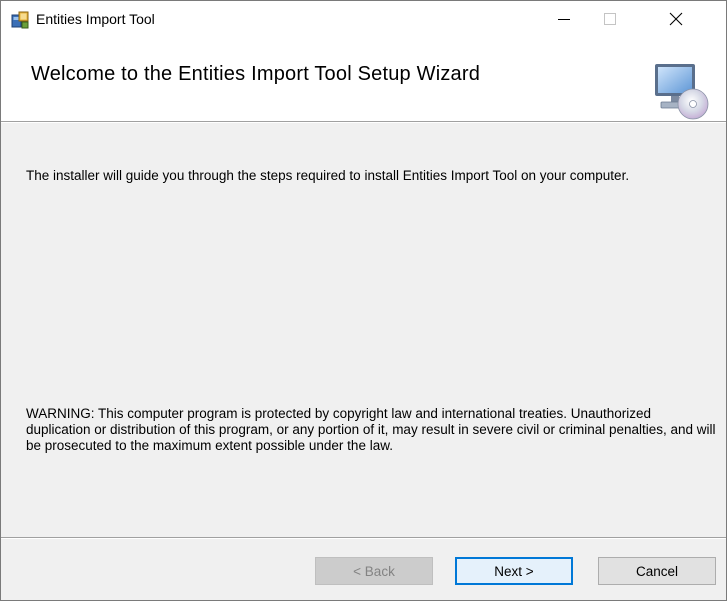 This screenshot has height=601, width=727. I want to click on banner-divider, so click(363, 122).